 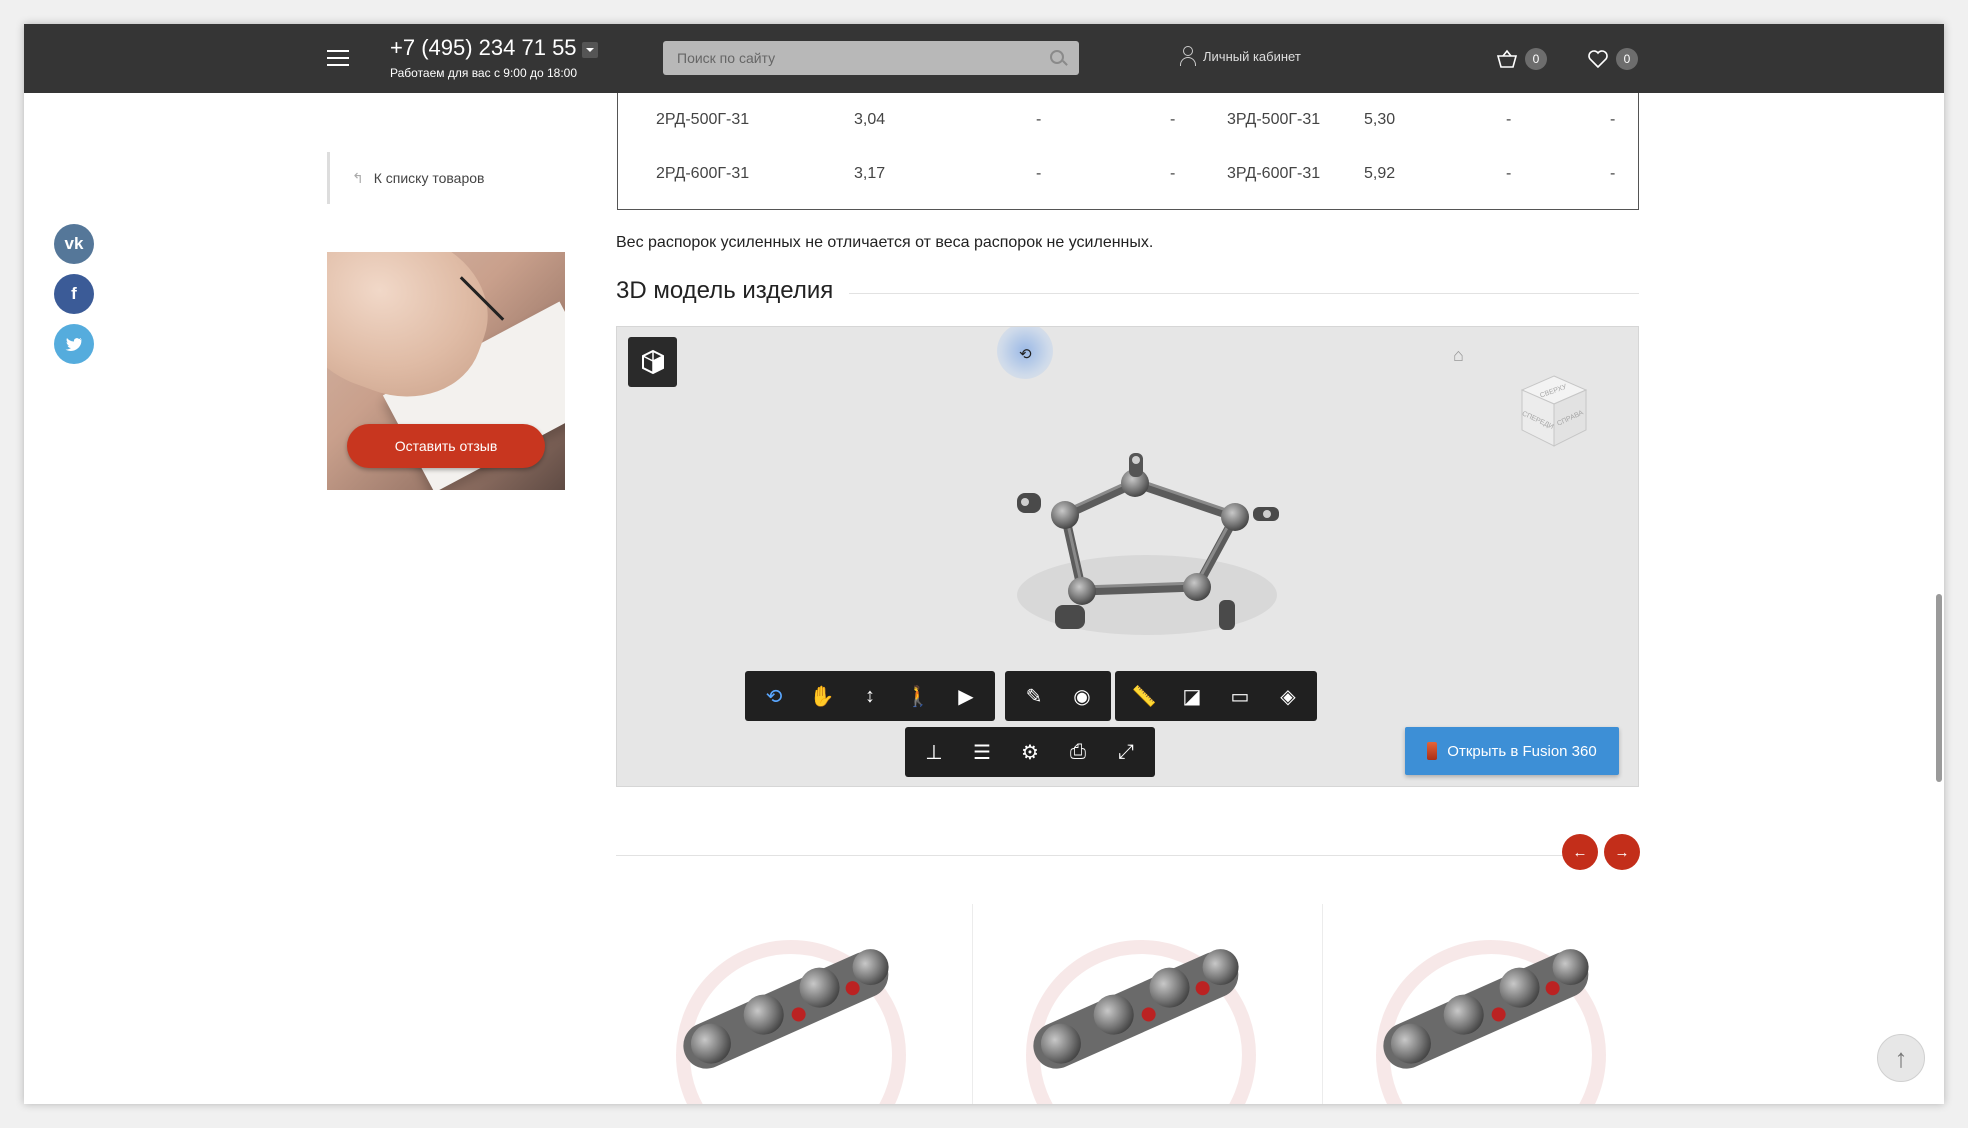 I want to click on spacer-3d-model, so click(x=1147, y=560).